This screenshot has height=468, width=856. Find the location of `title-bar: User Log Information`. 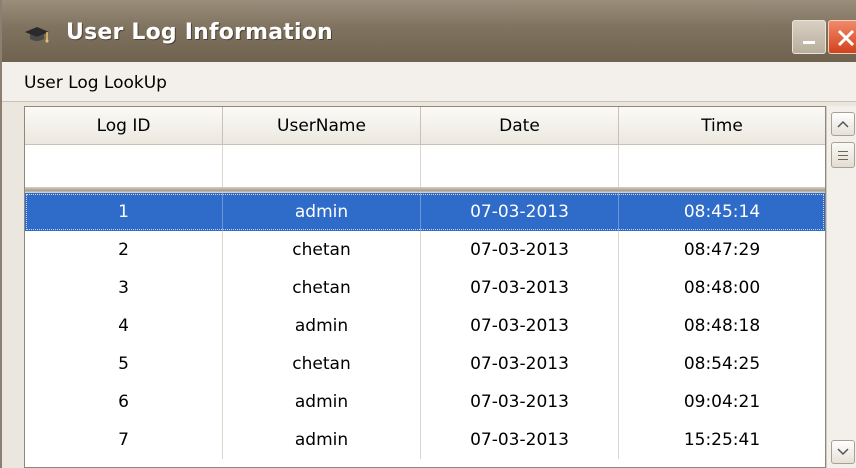

title-bar: User Log Information is located at coordinates (429, 31).